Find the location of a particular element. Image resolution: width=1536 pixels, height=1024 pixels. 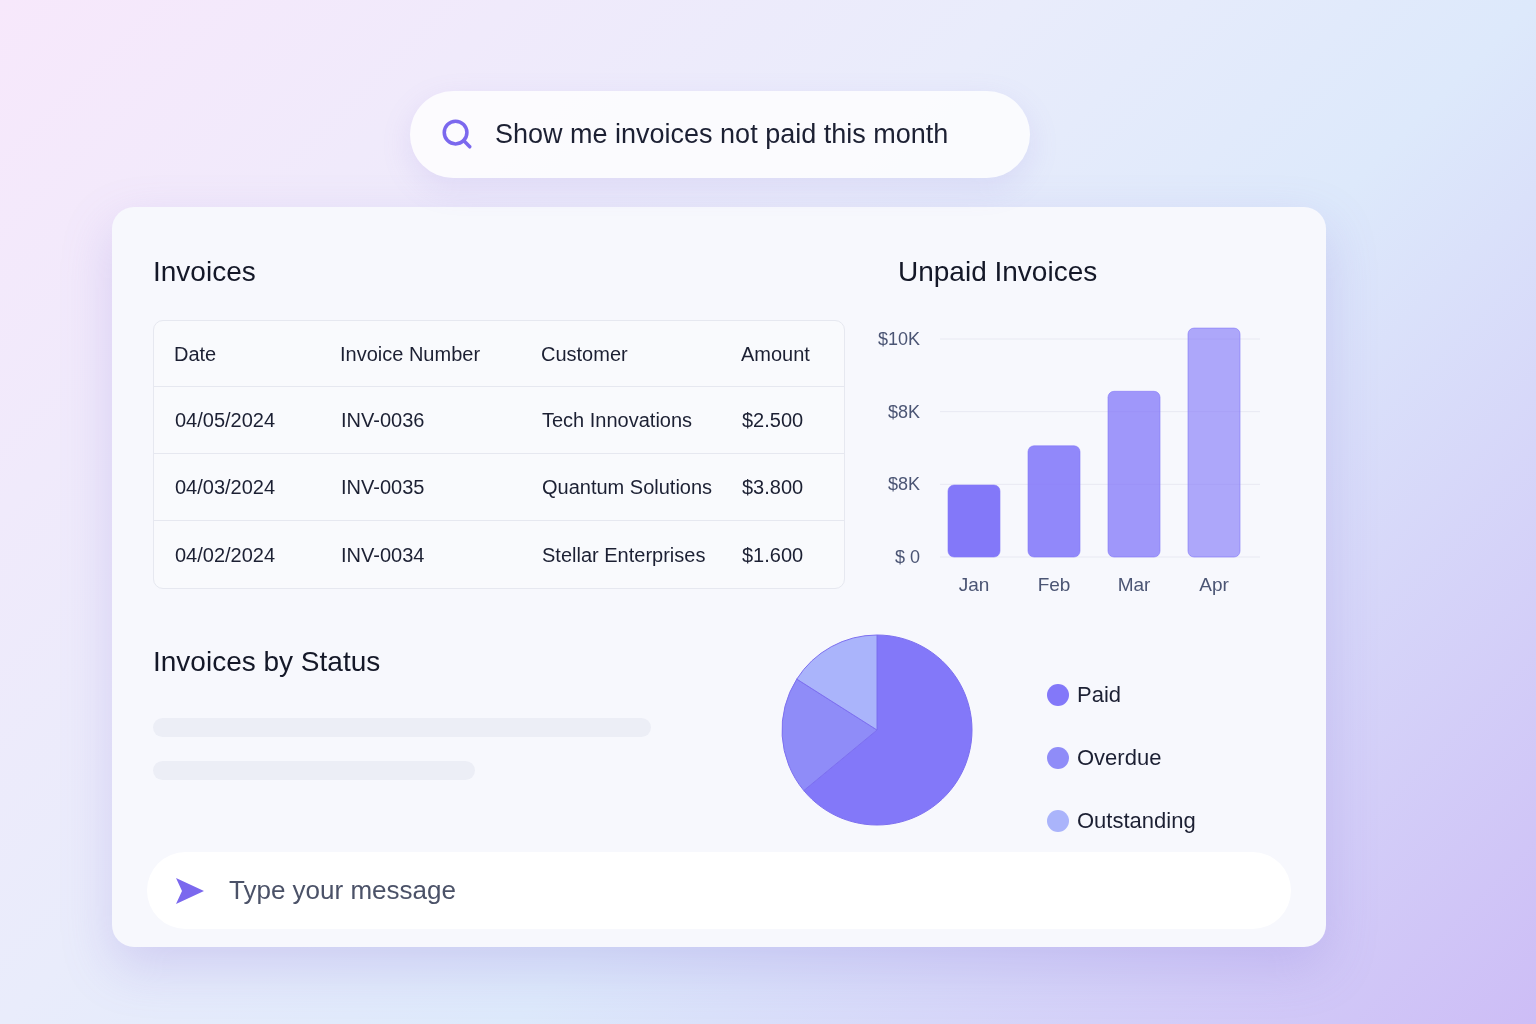

axis-tick-label: $10K is located at coordinates (899, 339).